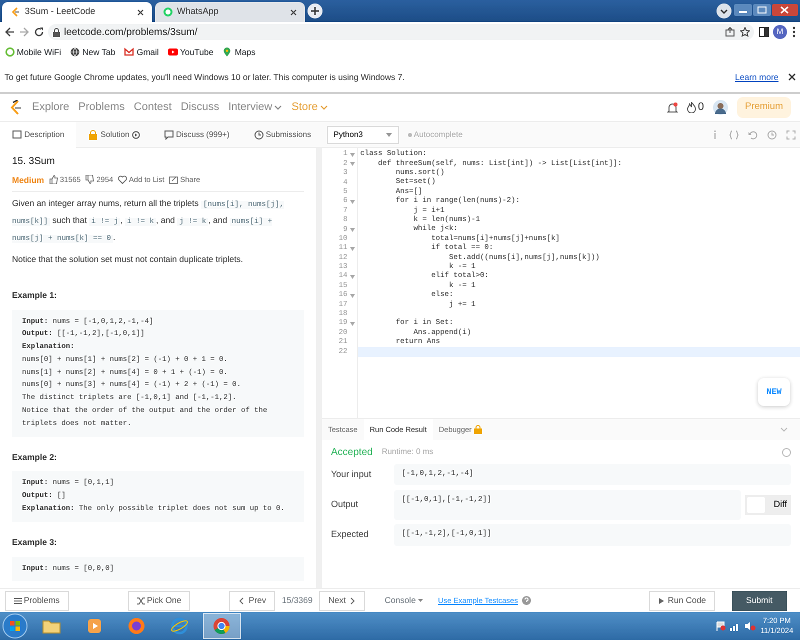  Describe the element at coordinates (297, 600) in the screenshot. I see `problem-counter: 15/3369` at that location.